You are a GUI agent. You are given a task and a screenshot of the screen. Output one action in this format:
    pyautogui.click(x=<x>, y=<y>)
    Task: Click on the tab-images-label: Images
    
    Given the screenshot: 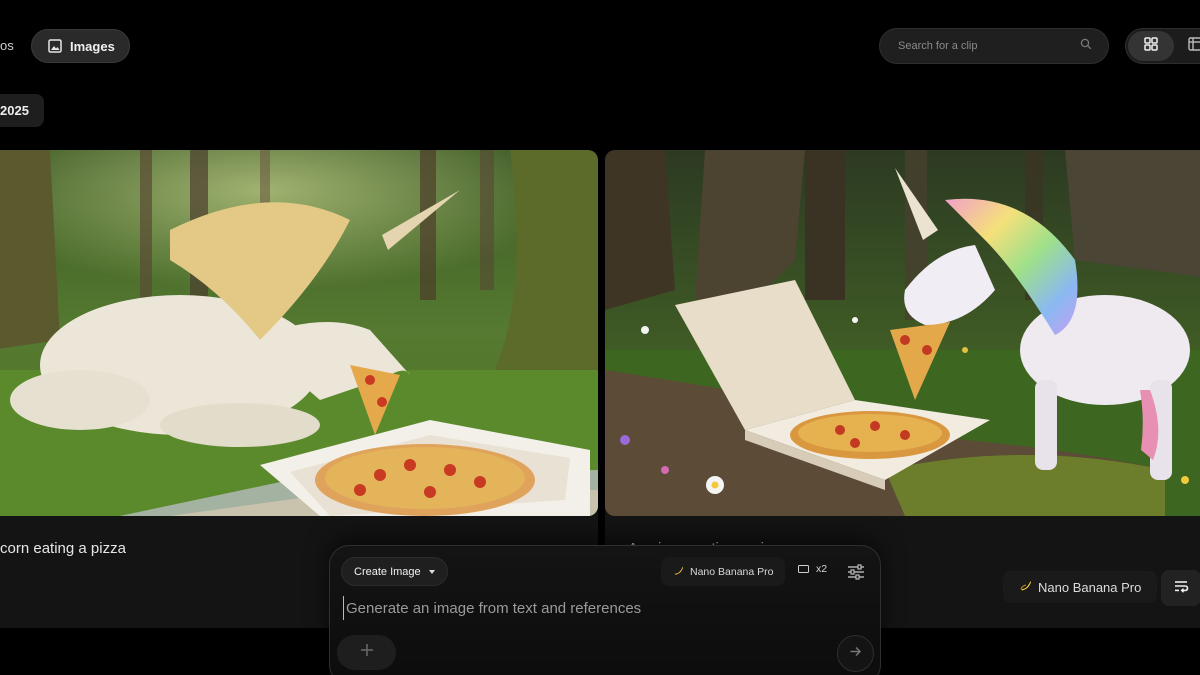 What is the action you would take?
    pyautogui.click(x=92, y=46)
    